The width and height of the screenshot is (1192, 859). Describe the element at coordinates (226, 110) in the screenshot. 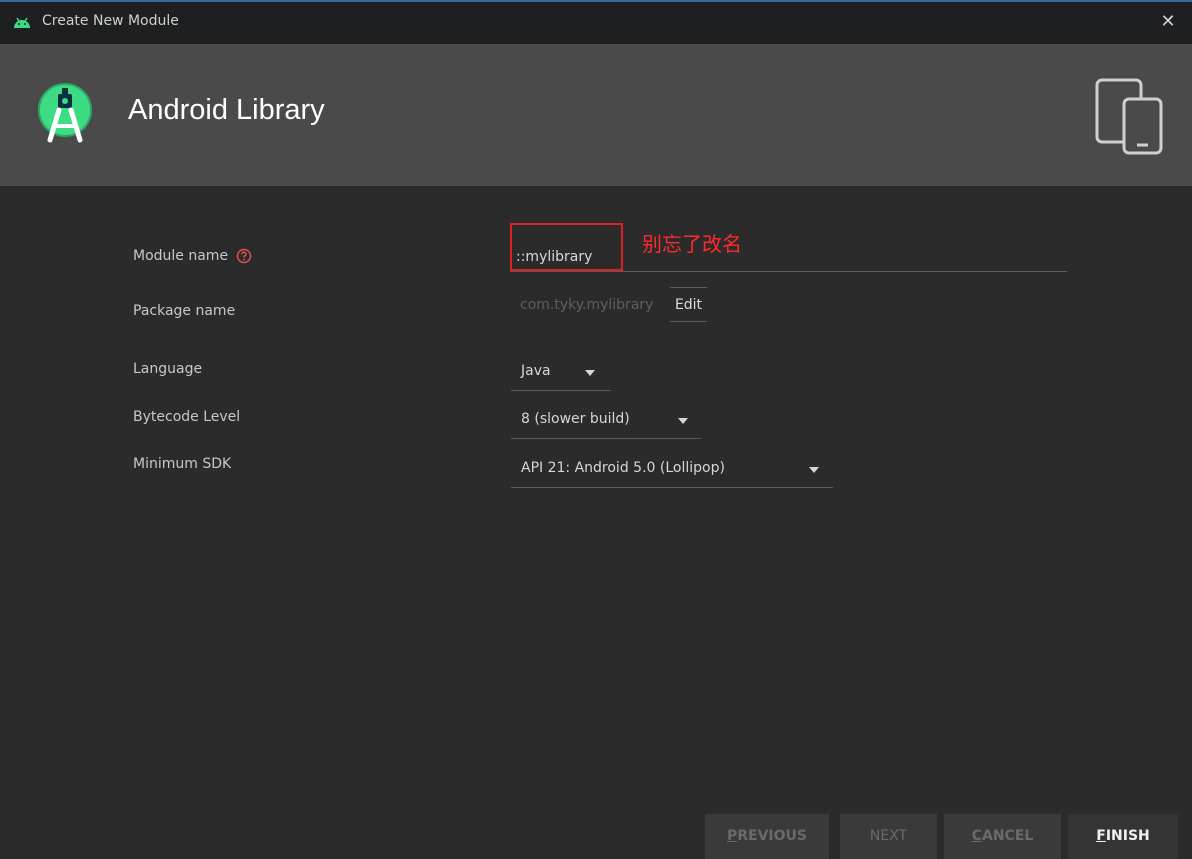

I see `page-title: Android Library` at that location.